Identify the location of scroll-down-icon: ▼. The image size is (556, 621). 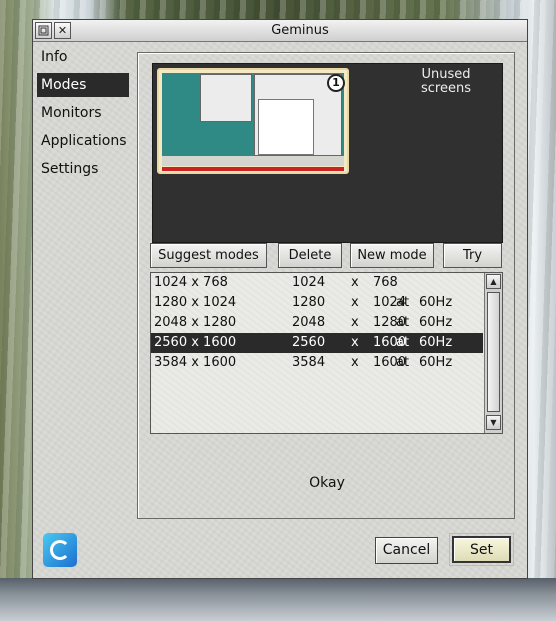
(493, 422).